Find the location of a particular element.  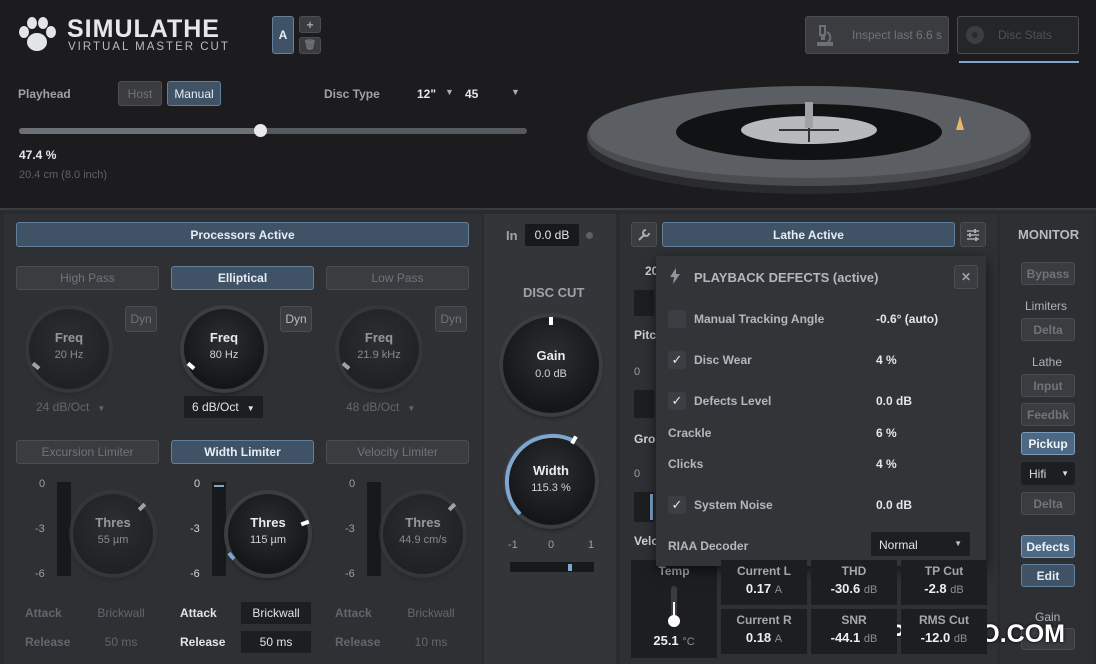

in-label: In is located at coordinates (512, 235).